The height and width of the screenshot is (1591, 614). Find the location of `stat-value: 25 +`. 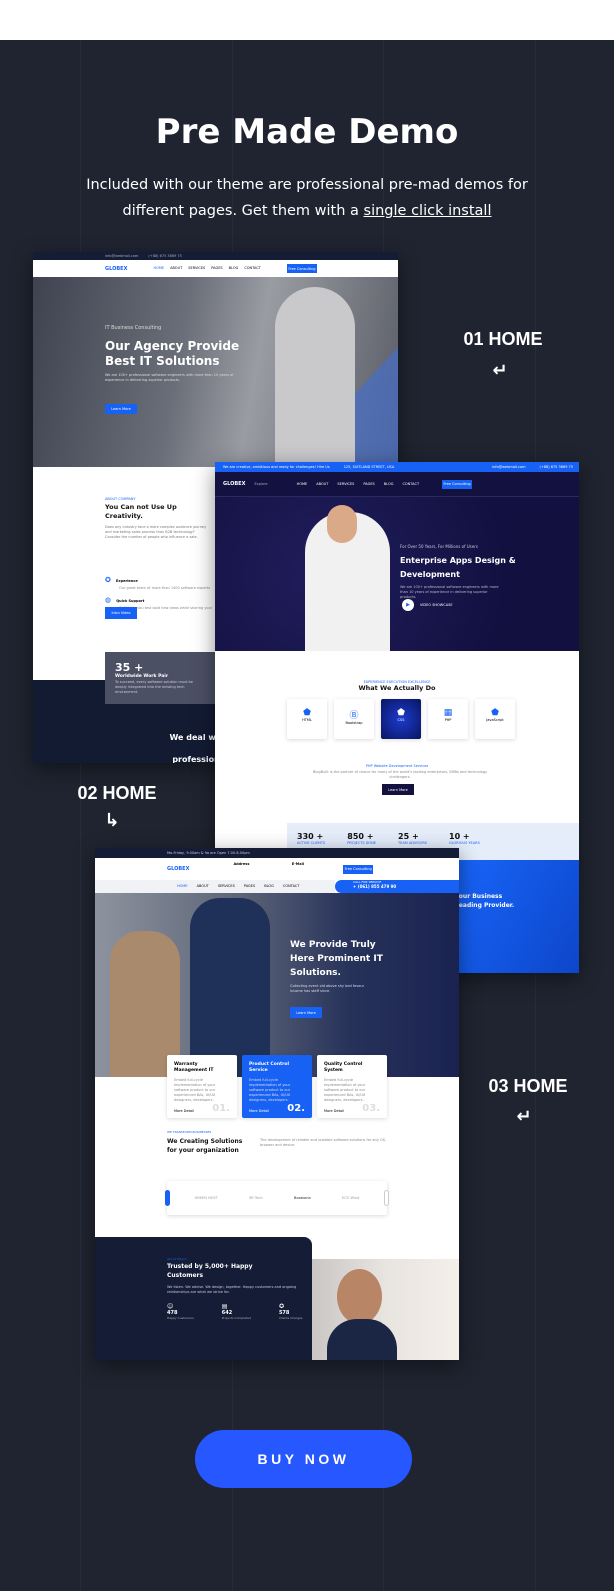

stat-value: 25 + is located at coordinates (408, 836).